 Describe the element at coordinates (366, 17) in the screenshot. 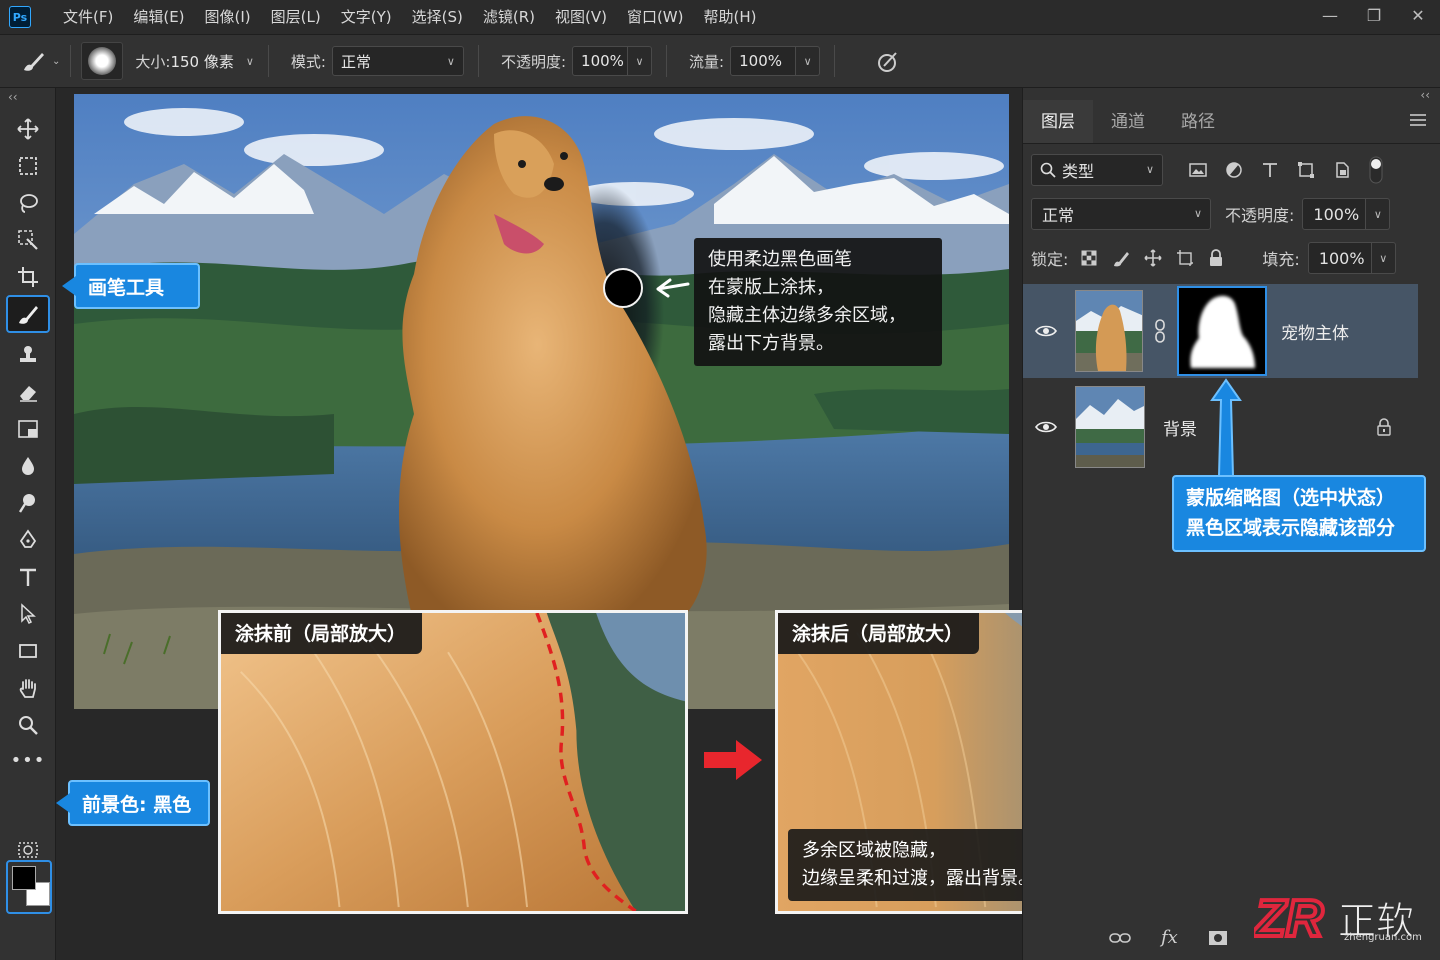

I see `menu-type: 文字(Y)` at that location.